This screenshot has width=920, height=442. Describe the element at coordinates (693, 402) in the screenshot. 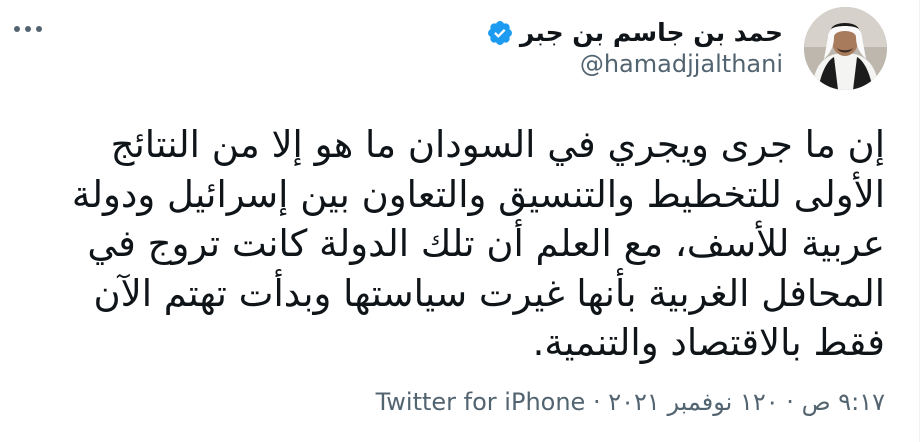

I see `tweet-date: ١٢٠ نوفمبر ٢٠٢١` at that location.